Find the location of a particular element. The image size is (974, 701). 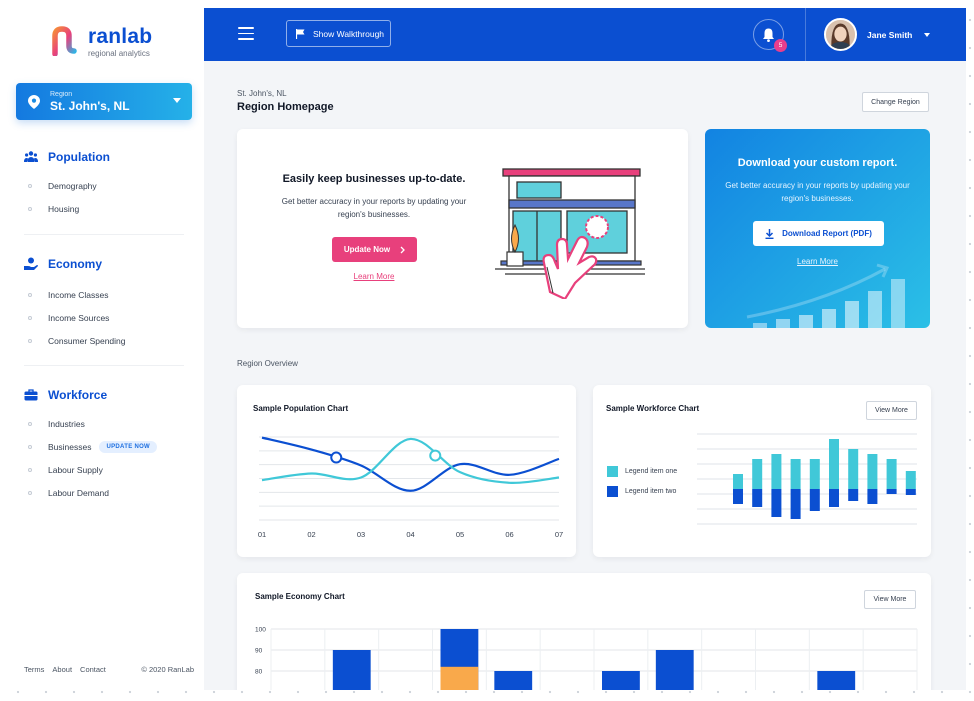

region-name: St. John's, NL is located at coordinates (90, 105).